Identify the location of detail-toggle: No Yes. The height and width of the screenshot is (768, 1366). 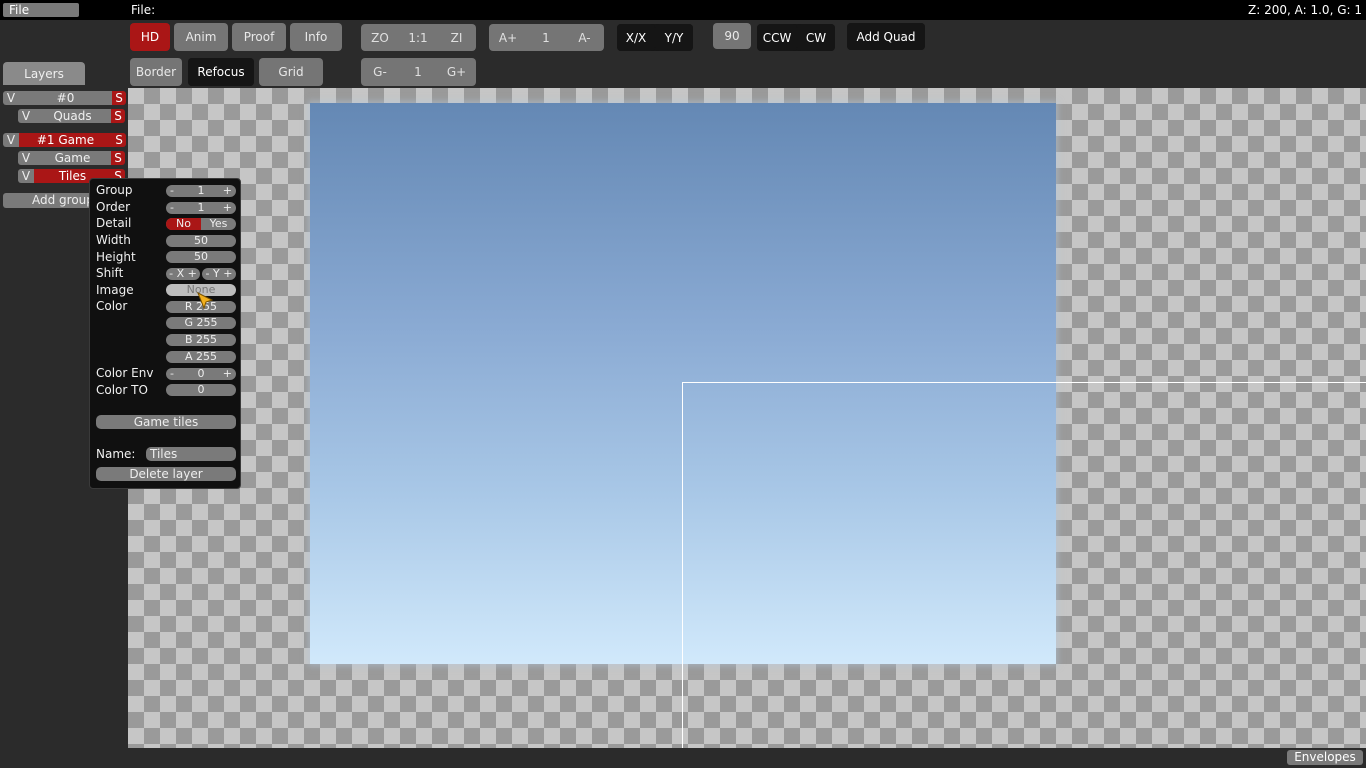
(201, 224).